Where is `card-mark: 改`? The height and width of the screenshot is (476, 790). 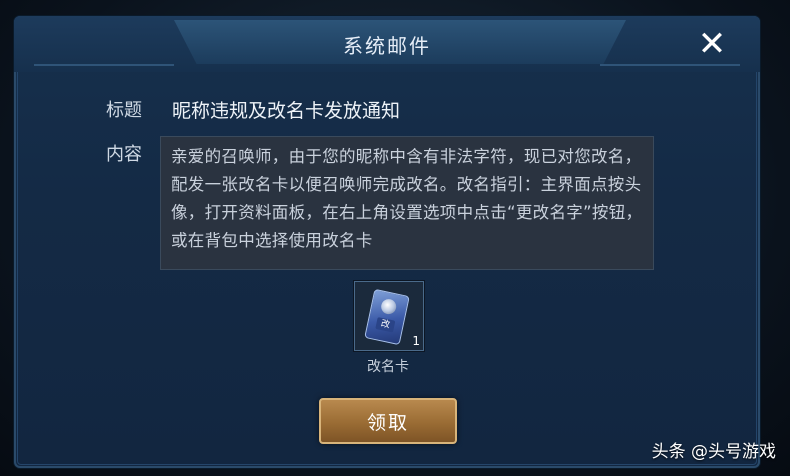
card-mark: 改 is located at coordinates (385, 325).